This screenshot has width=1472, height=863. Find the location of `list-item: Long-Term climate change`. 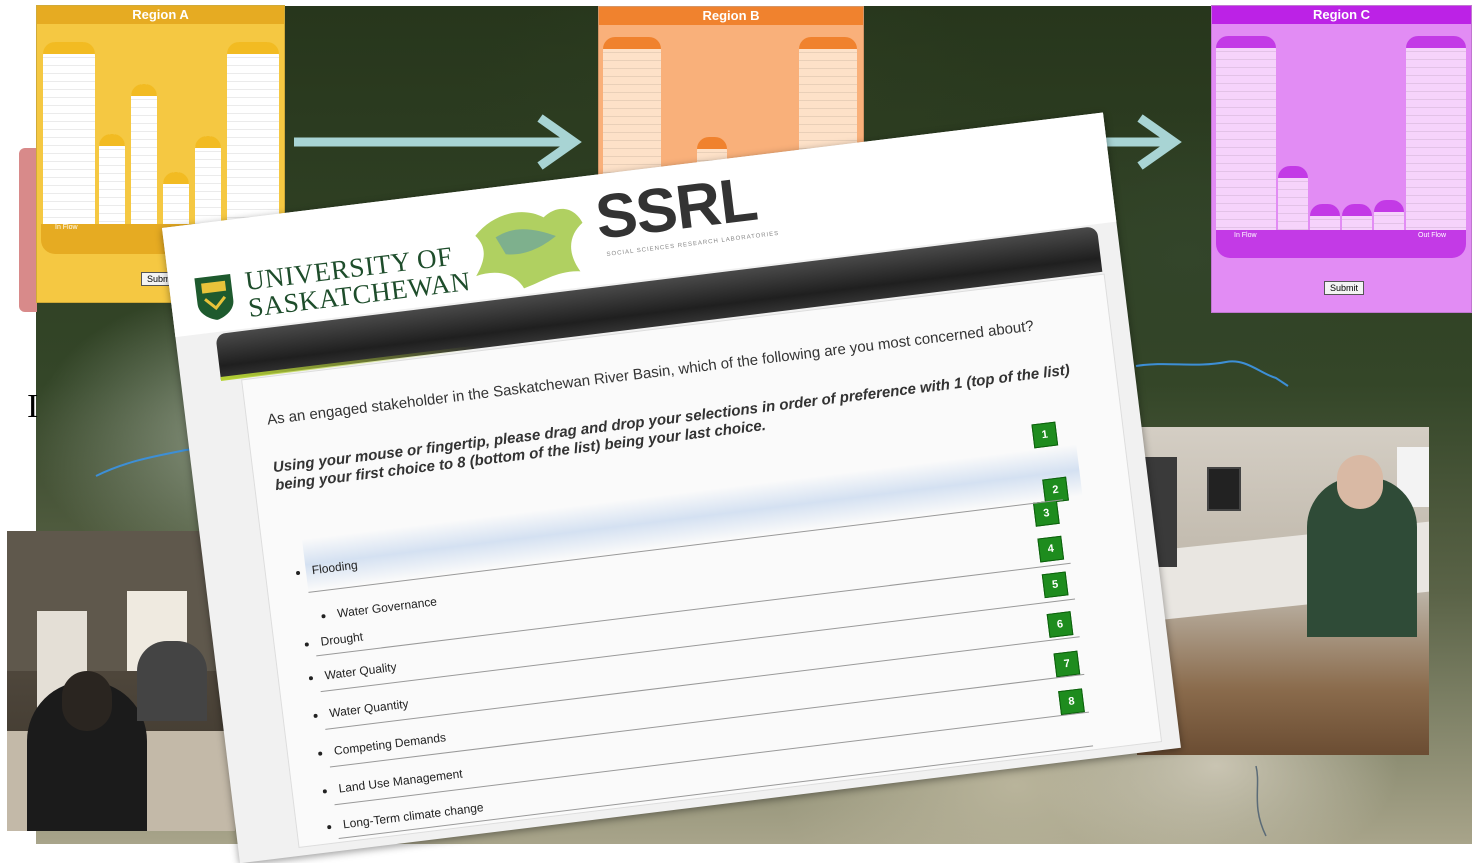

list-item: Long-Term climate change is located at coordinates (405, 816).